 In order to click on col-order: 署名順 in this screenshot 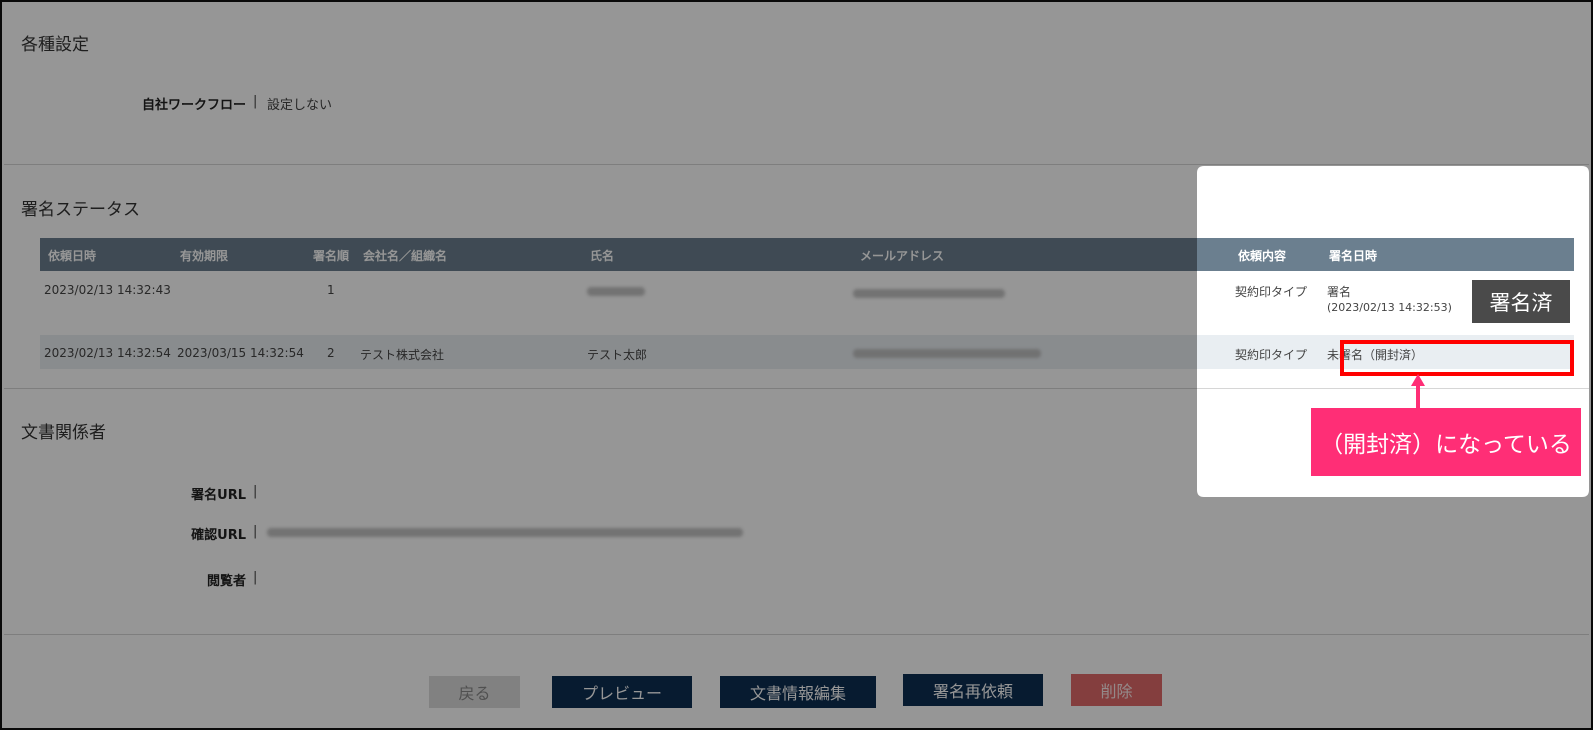, I will do `click(331, 256)`.